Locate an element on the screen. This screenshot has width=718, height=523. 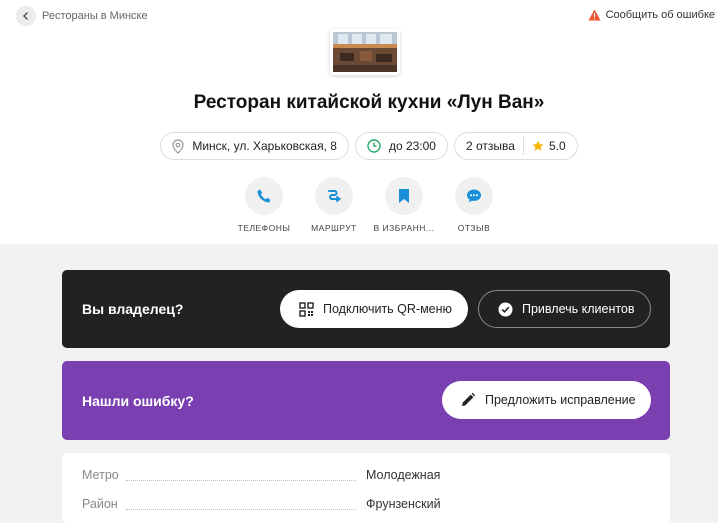
page-title: Ресторан китайской кухни «Лун Ван» is located at coordinates (369, 102).